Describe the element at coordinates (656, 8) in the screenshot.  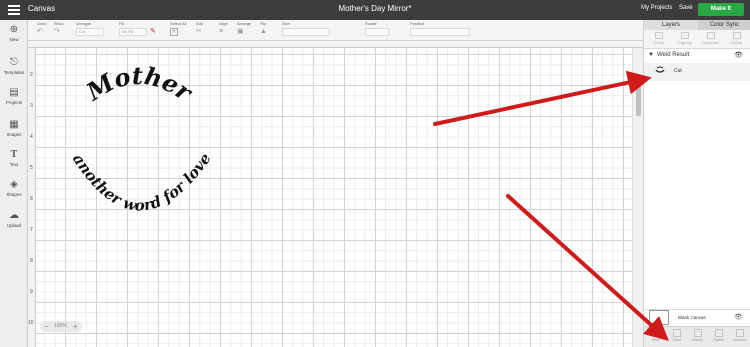
I see `my-projects-link: My Projects` at that location.